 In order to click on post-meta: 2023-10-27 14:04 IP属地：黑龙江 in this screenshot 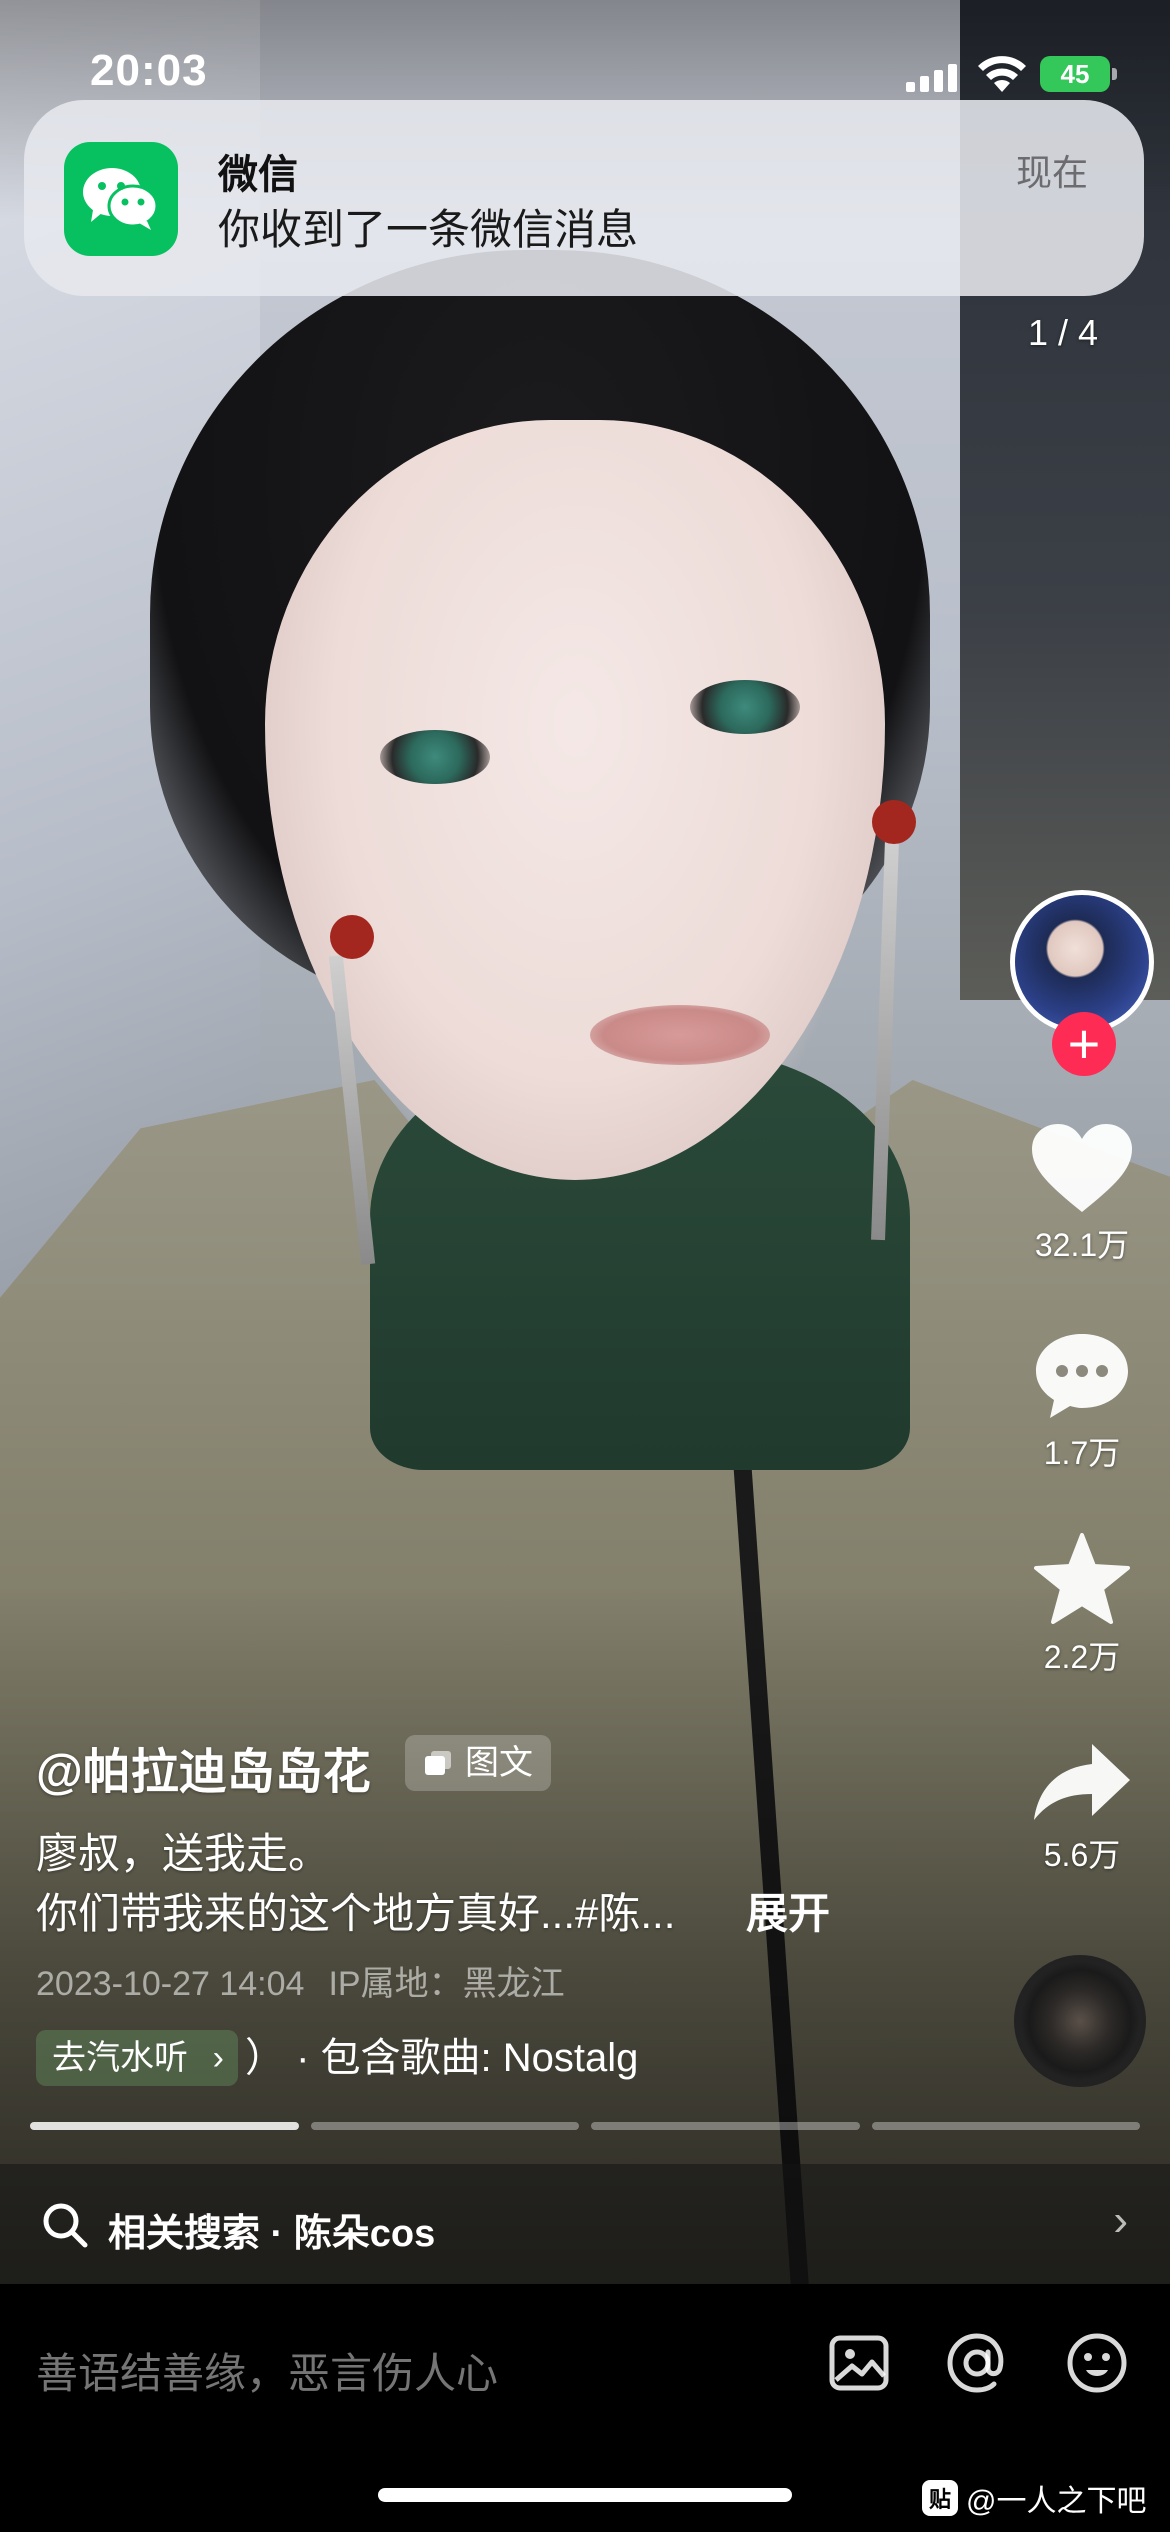, I will do `click(300, 1980)`.